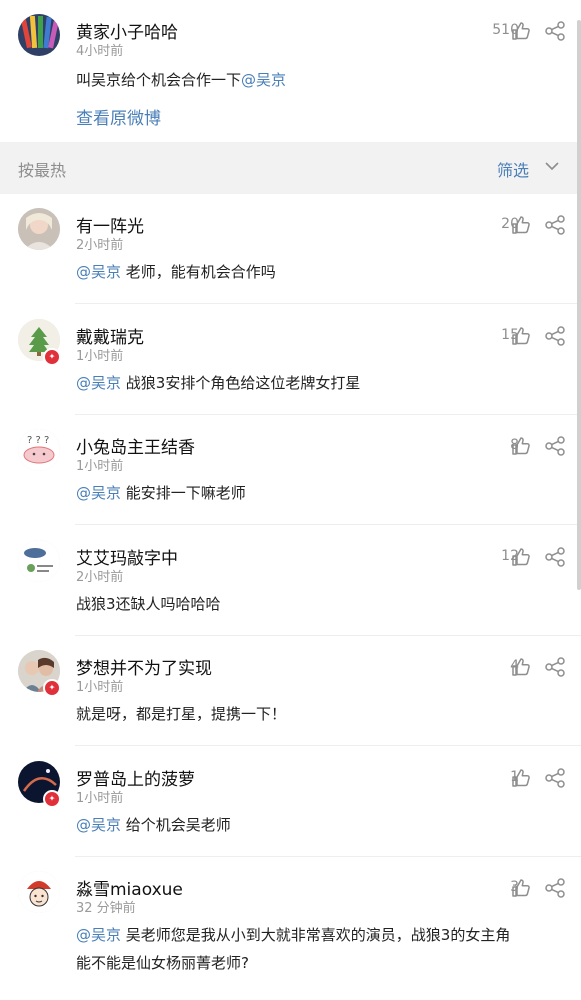 Image resolution: width=581 pixels, height=1000 pixels. I want to click on comment-item: ? ? ? 小兔岛主王结香 1小时前 8 @吴京 能安排一下嘛老师, so click(290, 470).